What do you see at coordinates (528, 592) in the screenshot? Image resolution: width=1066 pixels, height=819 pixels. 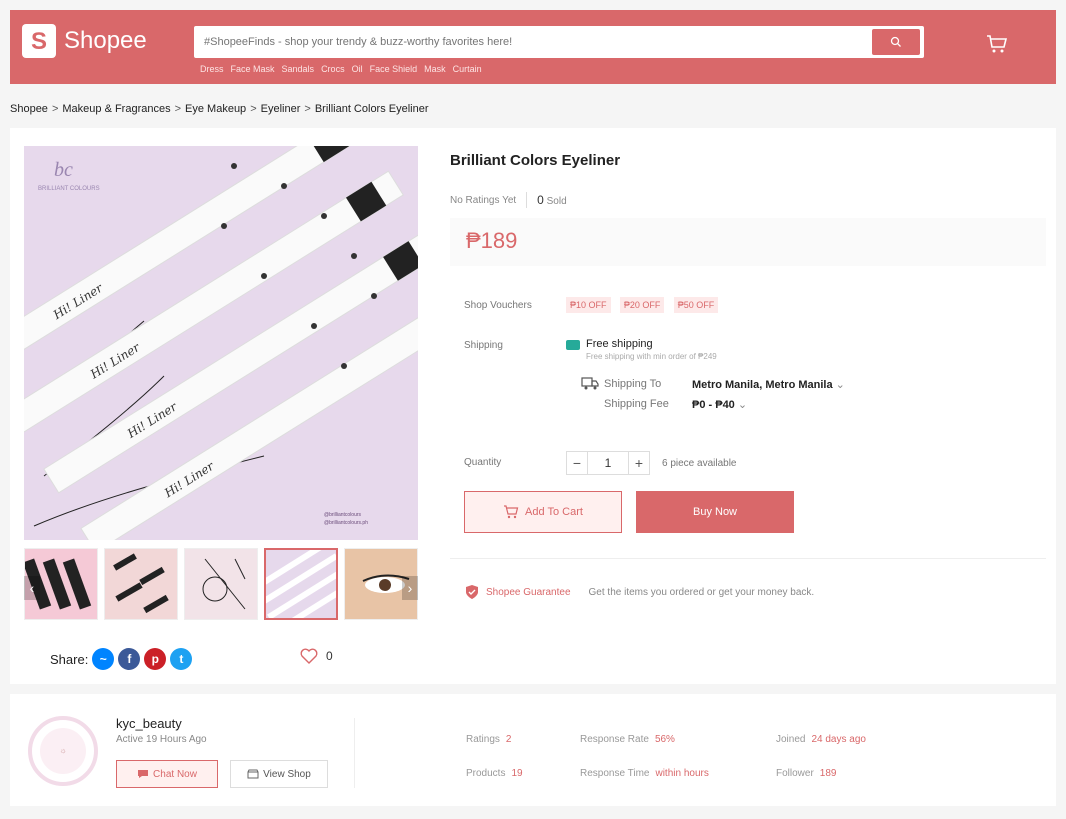 I see `guarantee-title: Shopee Guarantee` at bounding box center [528, 592].